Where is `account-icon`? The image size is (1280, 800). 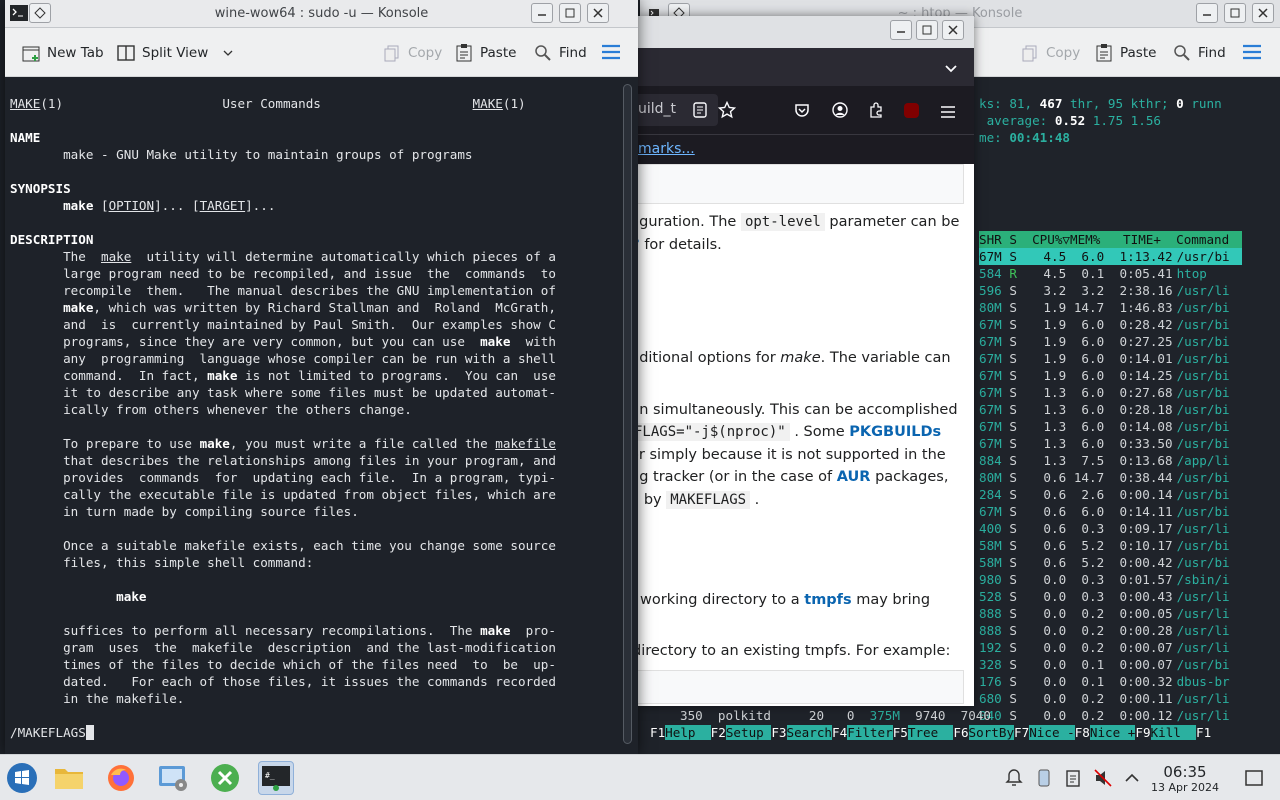 account-icon is located at coordinates (840, 112).